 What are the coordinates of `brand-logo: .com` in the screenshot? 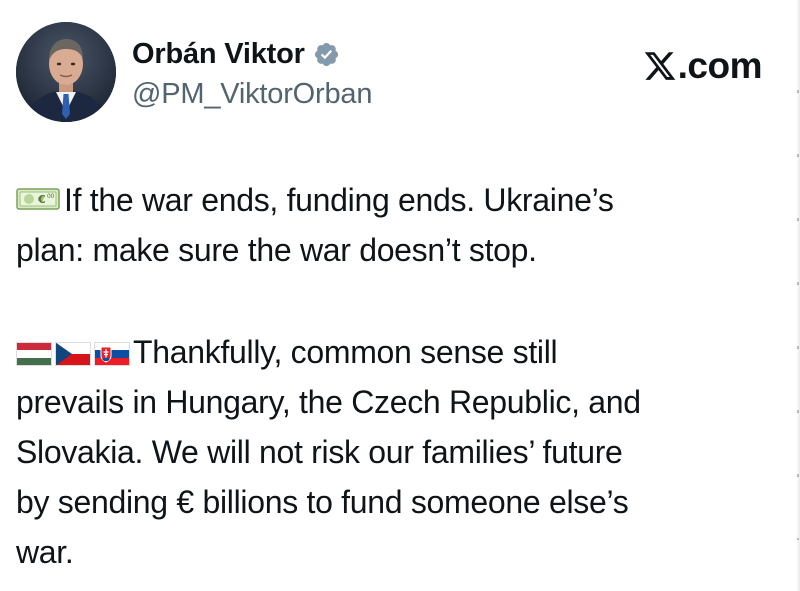 It's located at (703, 66).